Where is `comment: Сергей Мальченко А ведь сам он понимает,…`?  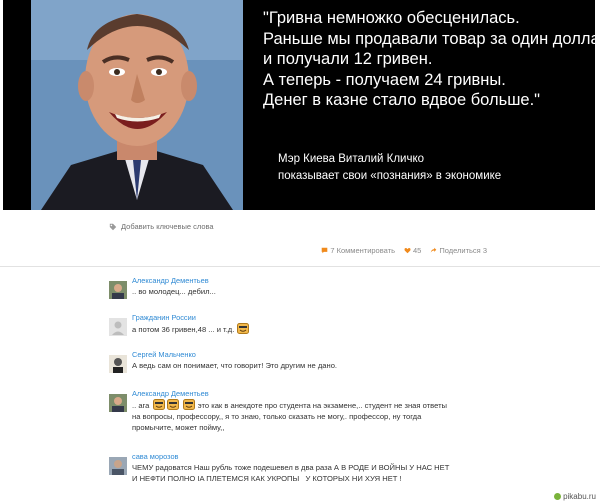
comment: Сергей Мальченко А ведь сам он понимает,… is located at coordinates (315, 361).